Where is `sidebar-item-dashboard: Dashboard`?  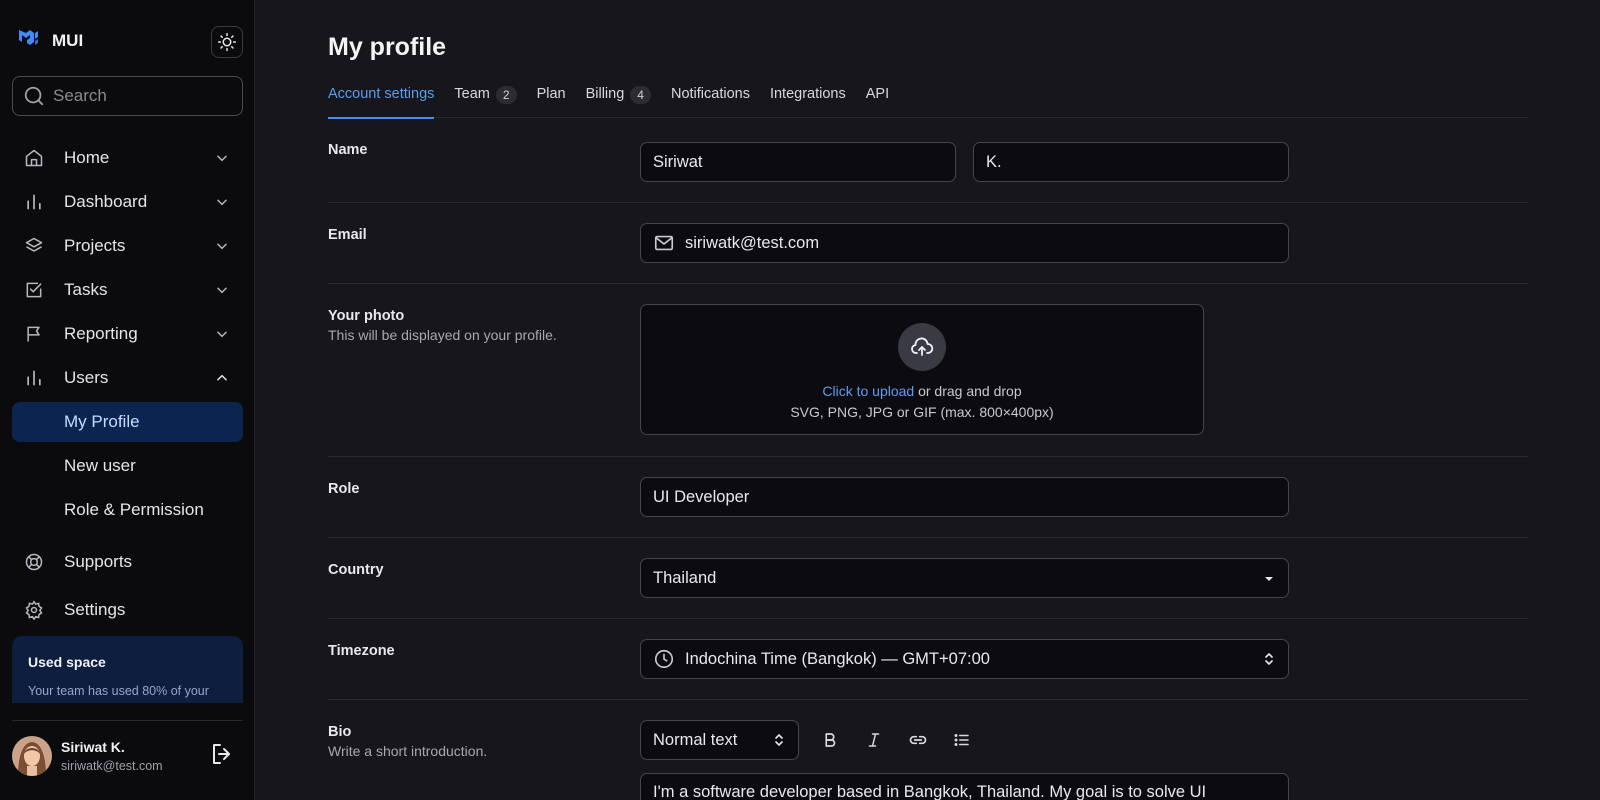 sidebar-item-dashboard: Dashboard is located at coordinates (127, 202).